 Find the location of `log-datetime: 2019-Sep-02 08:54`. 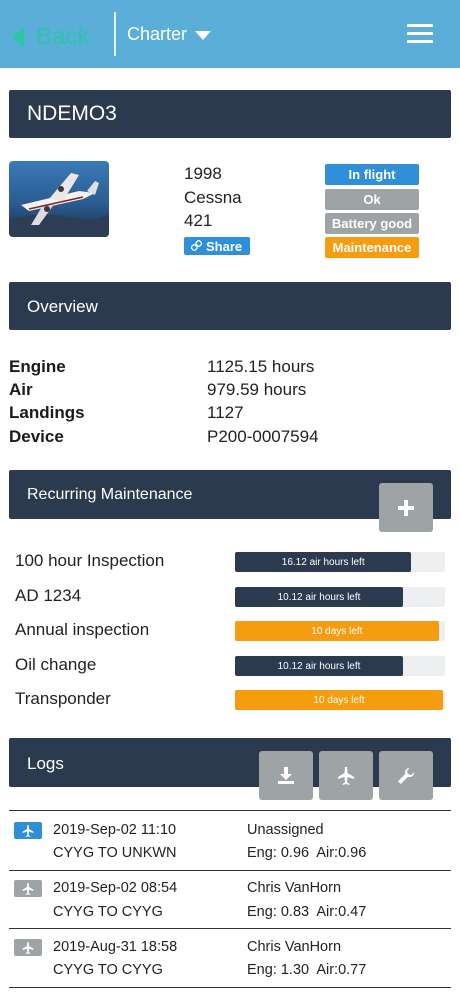

log-datetime: 2019-Sep-02 08:54 is located at coordinates (115, 888).